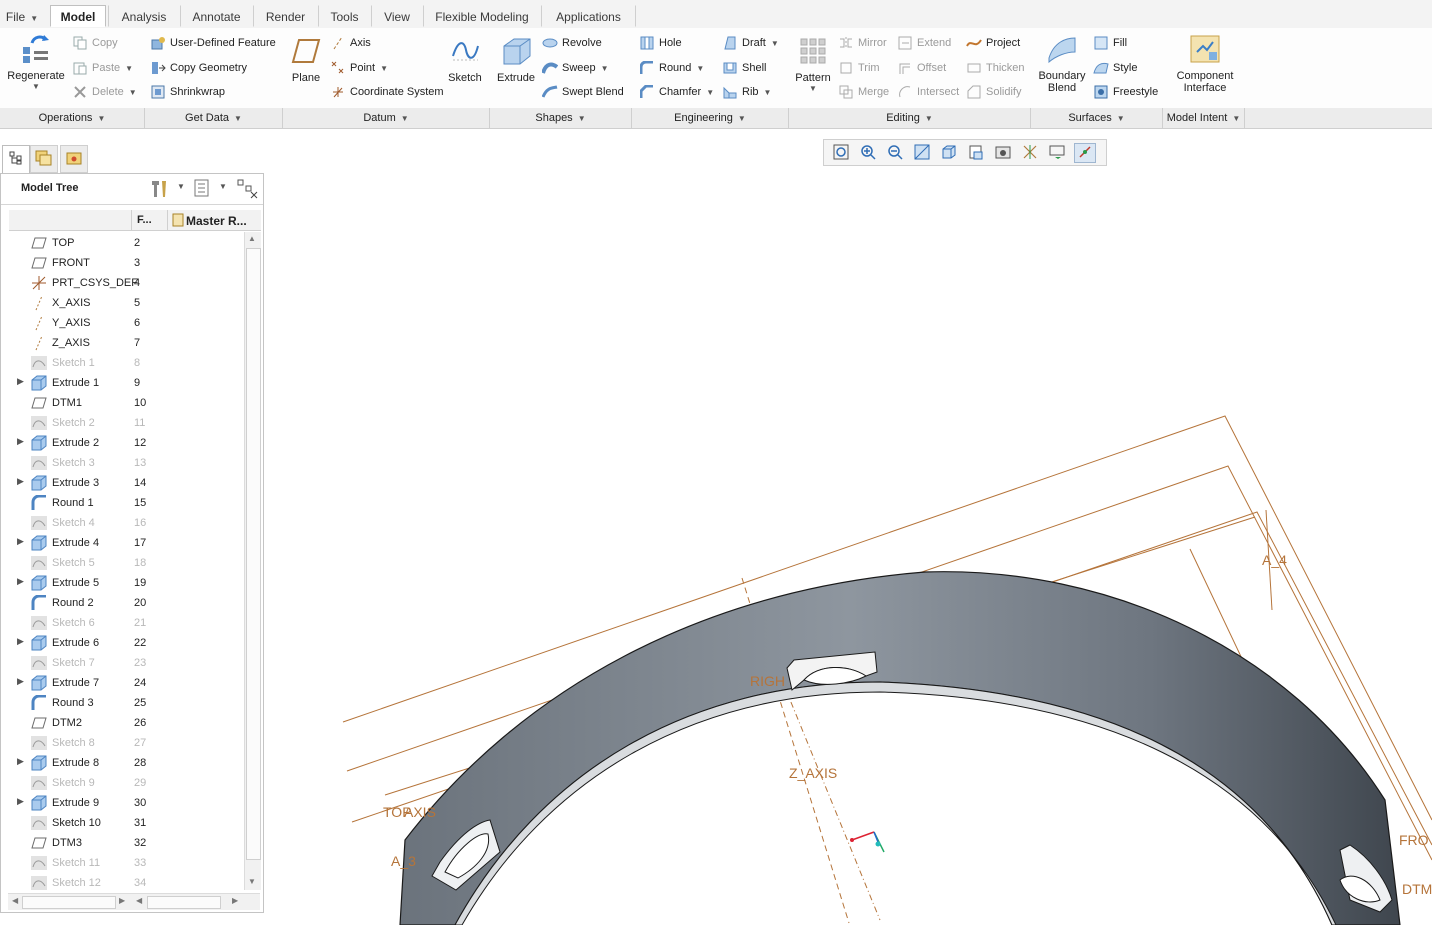  I want to click on paste-button: Paste ▼, so click(102, 68).